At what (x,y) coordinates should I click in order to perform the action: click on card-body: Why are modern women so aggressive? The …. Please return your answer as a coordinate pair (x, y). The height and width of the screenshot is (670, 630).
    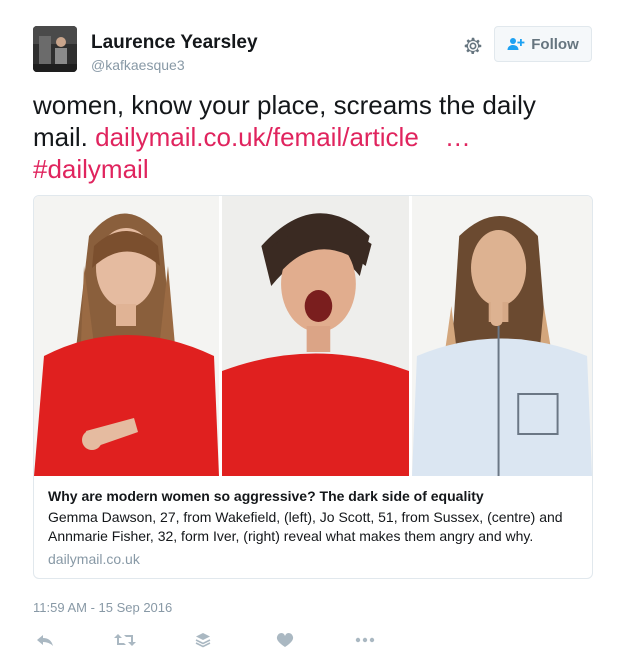
    Looking at the image, I should click on (313, 528).